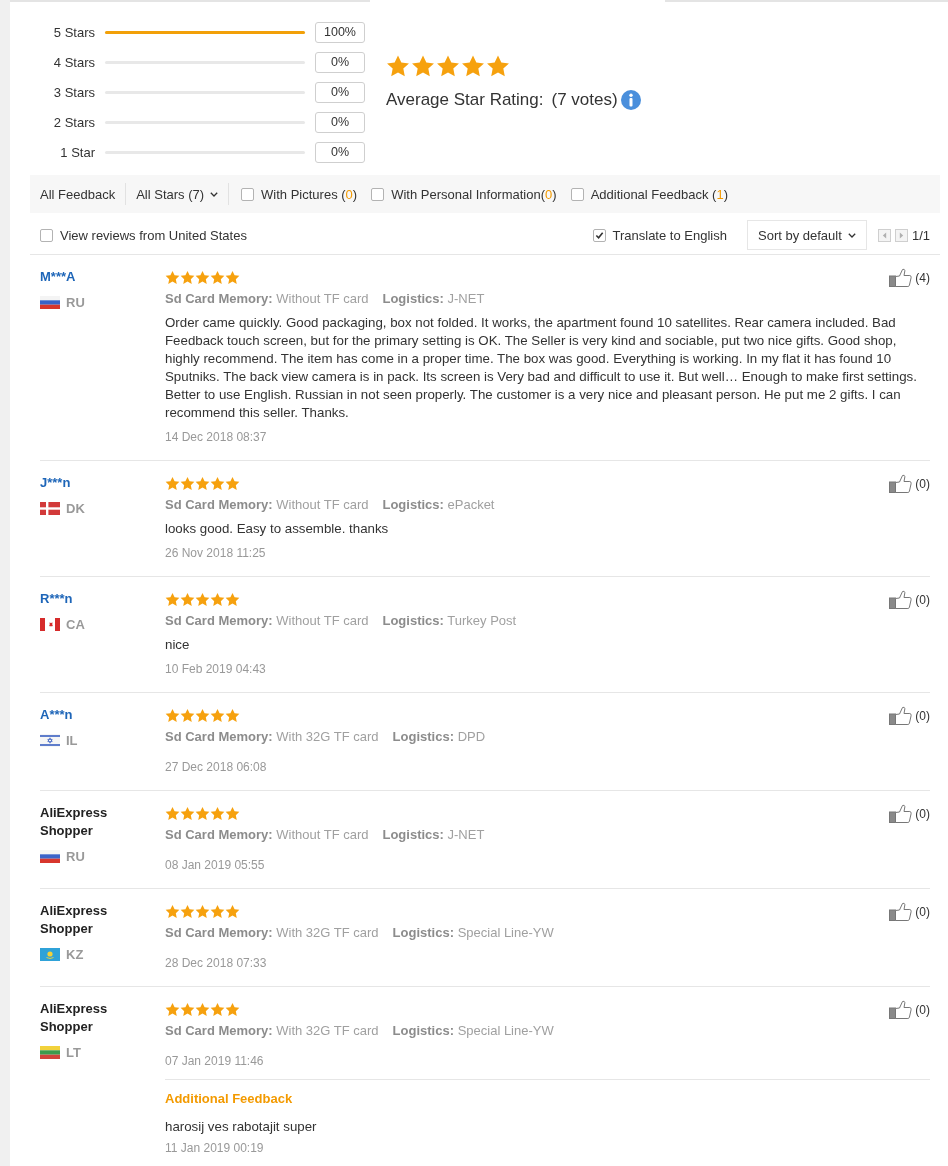 The image size is (948, 1166). Describe the element at coordinates (153, 235) in the screenshot. I see `checkbox-label: View reviews from United States` at that location.